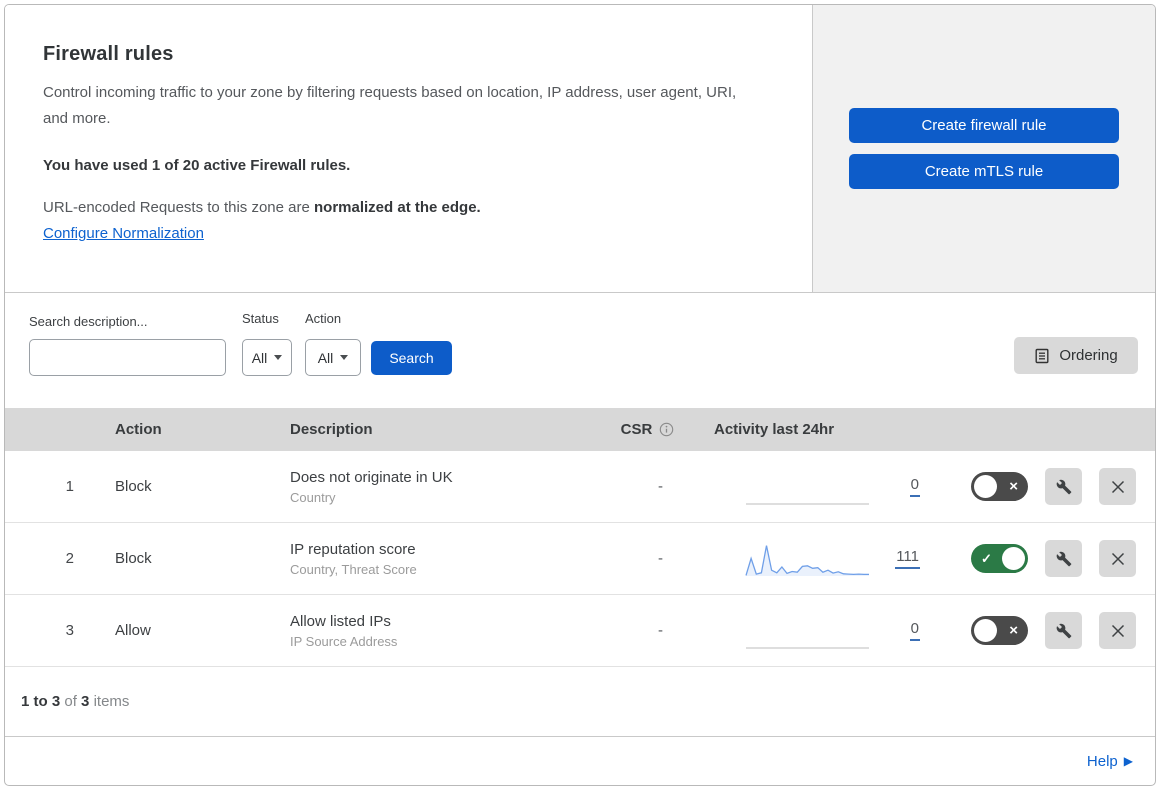 The image size is (1161, 791). I want to click on rule-criteria: IP Source Address, so click(344, 641).